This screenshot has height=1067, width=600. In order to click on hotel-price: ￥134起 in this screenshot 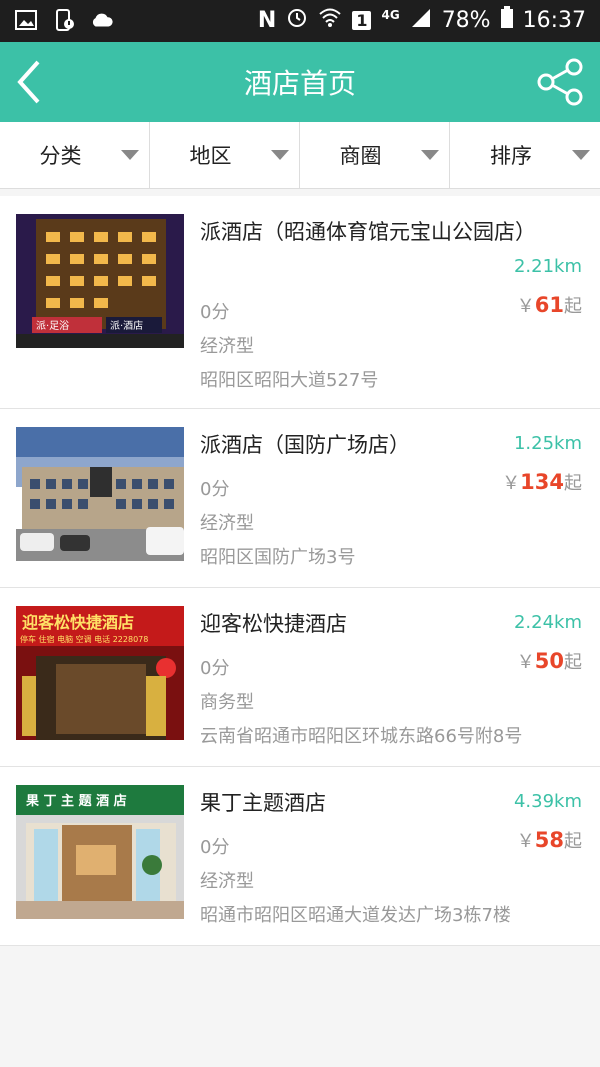, I will do `click(542, 482)`.